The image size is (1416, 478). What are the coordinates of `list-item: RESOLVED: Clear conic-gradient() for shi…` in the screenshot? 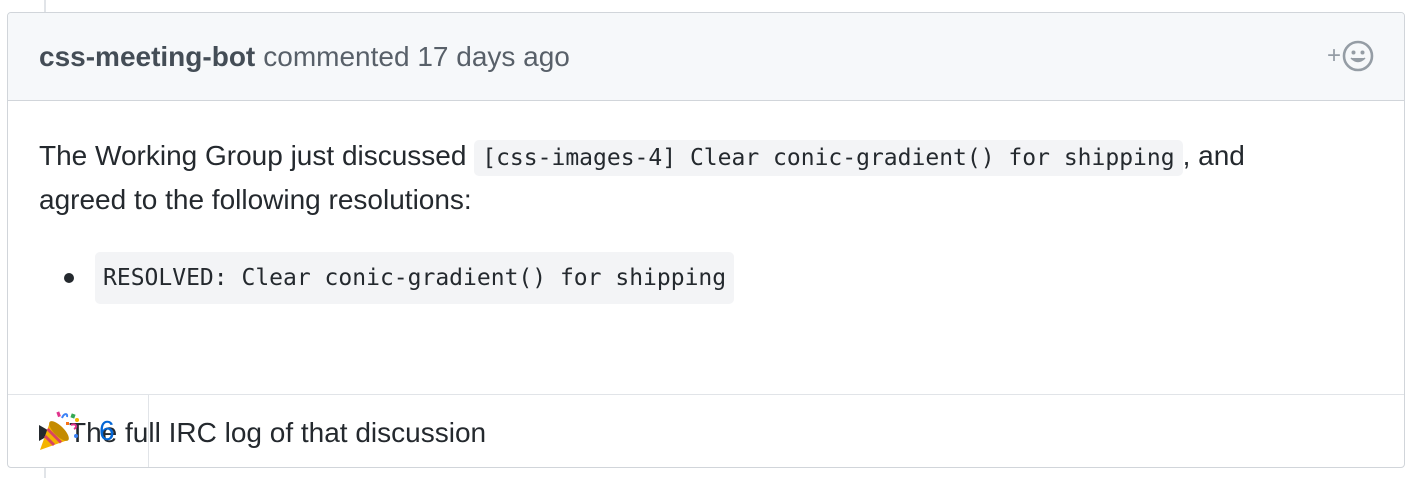 It's located at (387, 278).